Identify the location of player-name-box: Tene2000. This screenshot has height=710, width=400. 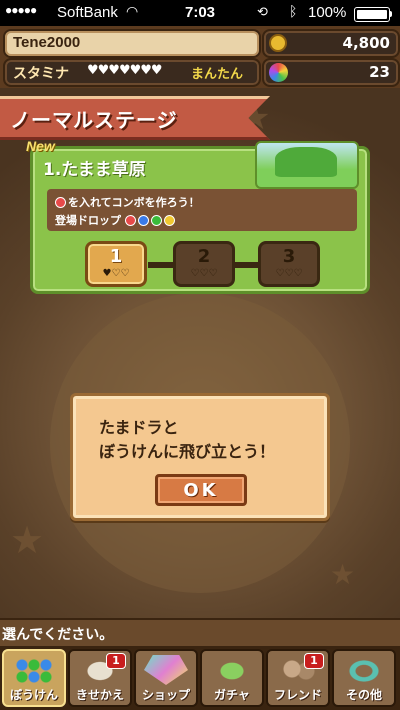
(132, 43).